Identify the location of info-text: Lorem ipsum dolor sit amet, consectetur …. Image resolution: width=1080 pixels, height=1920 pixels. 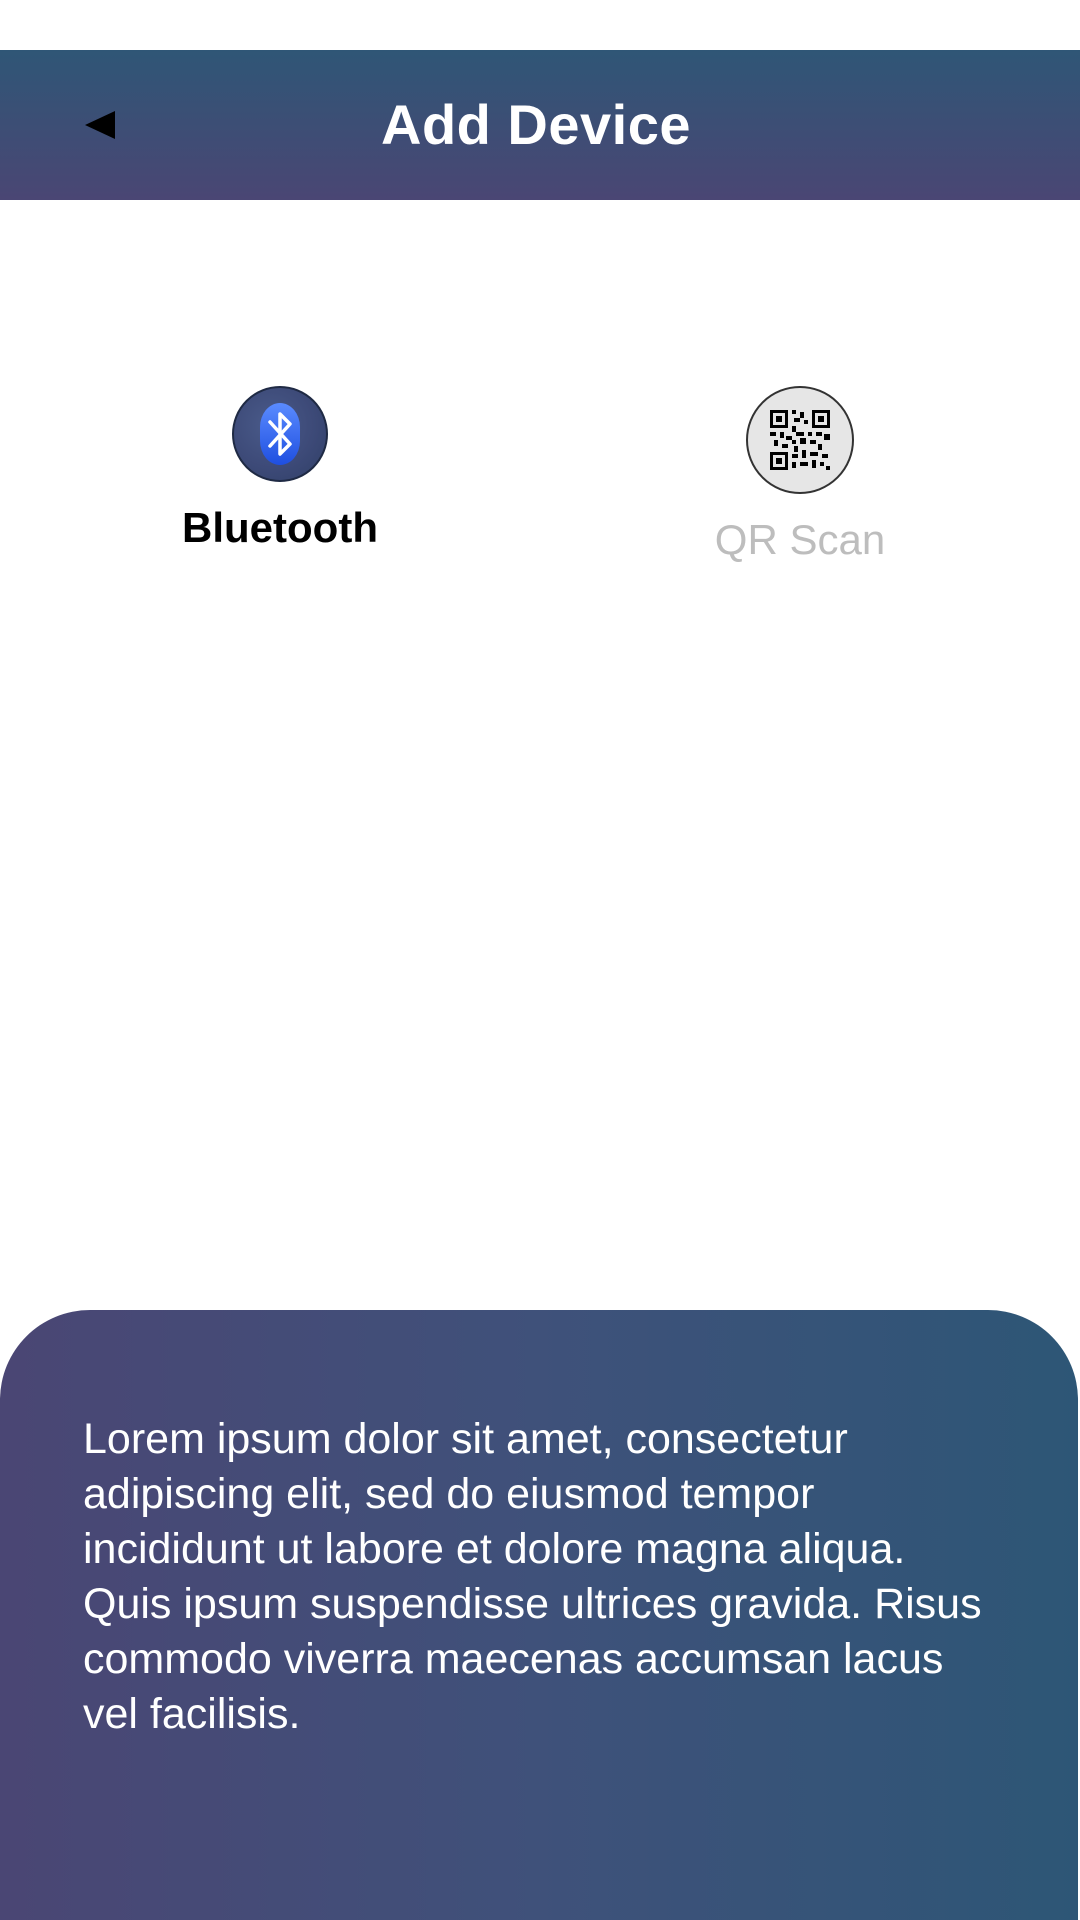
(532, 1576).